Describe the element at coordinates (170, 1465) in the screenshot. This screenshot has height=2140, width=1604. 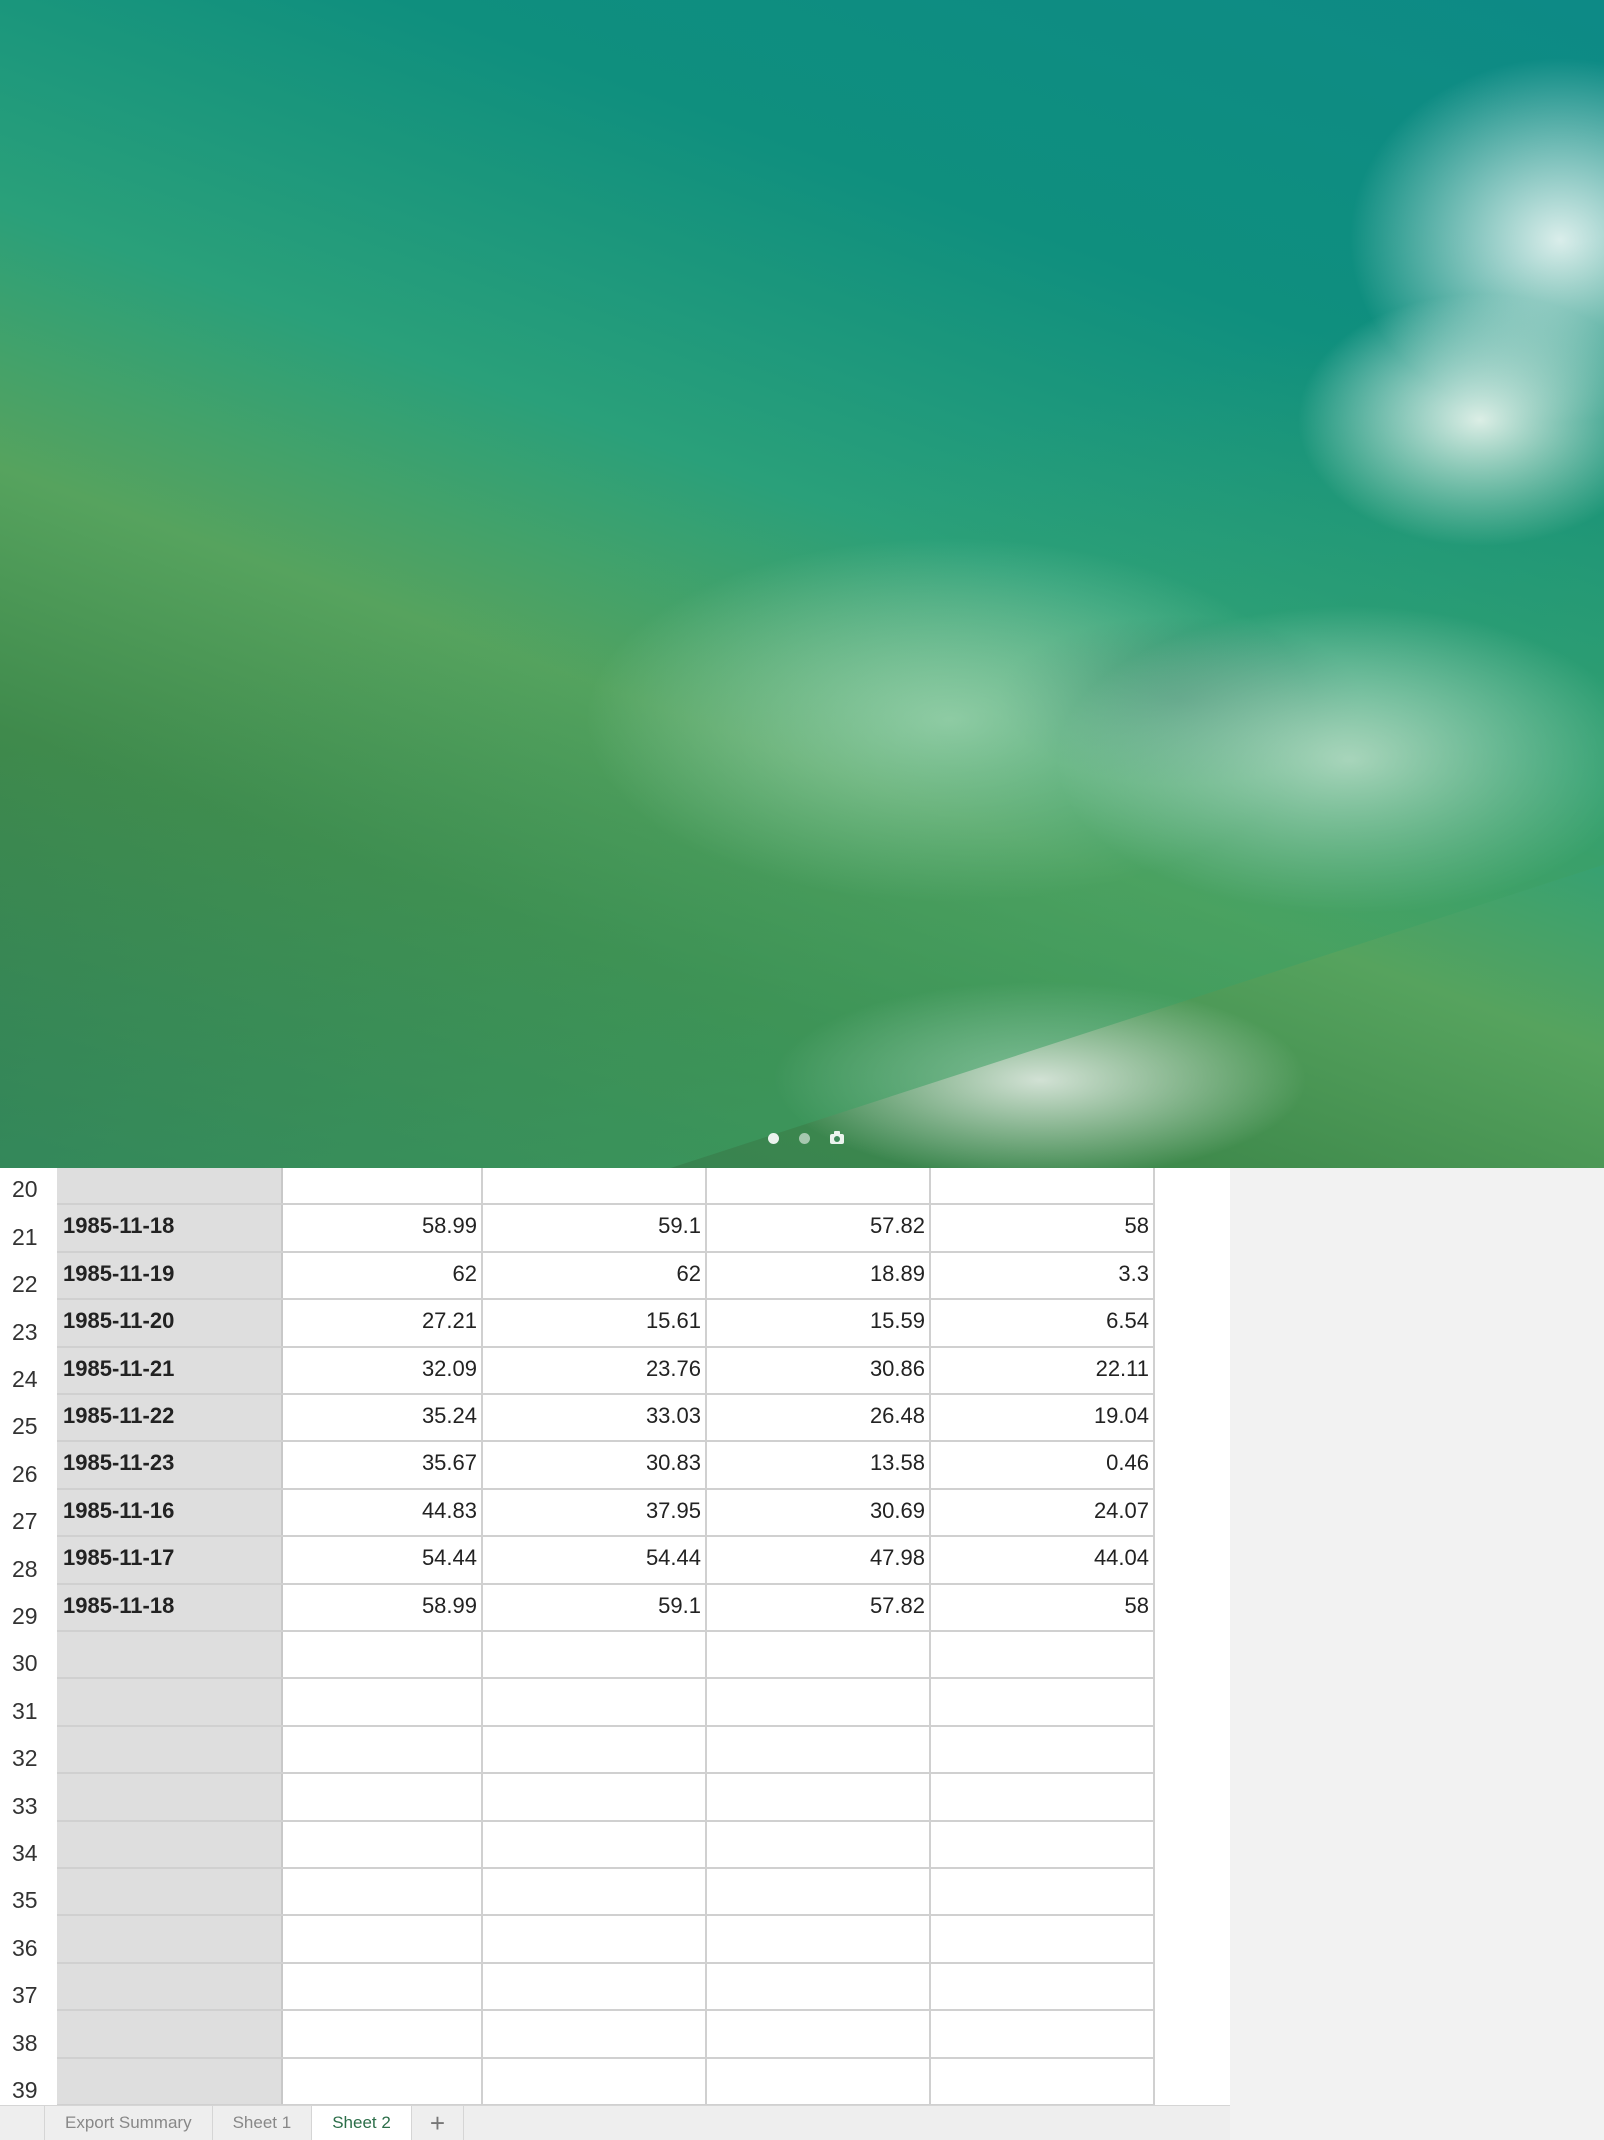
I see `date-cell: 1985-11-23` at that location.